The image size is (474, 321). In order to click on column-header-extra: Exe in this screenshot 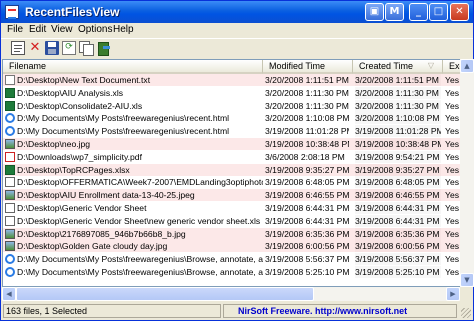, I will do `click(451, 67)`.